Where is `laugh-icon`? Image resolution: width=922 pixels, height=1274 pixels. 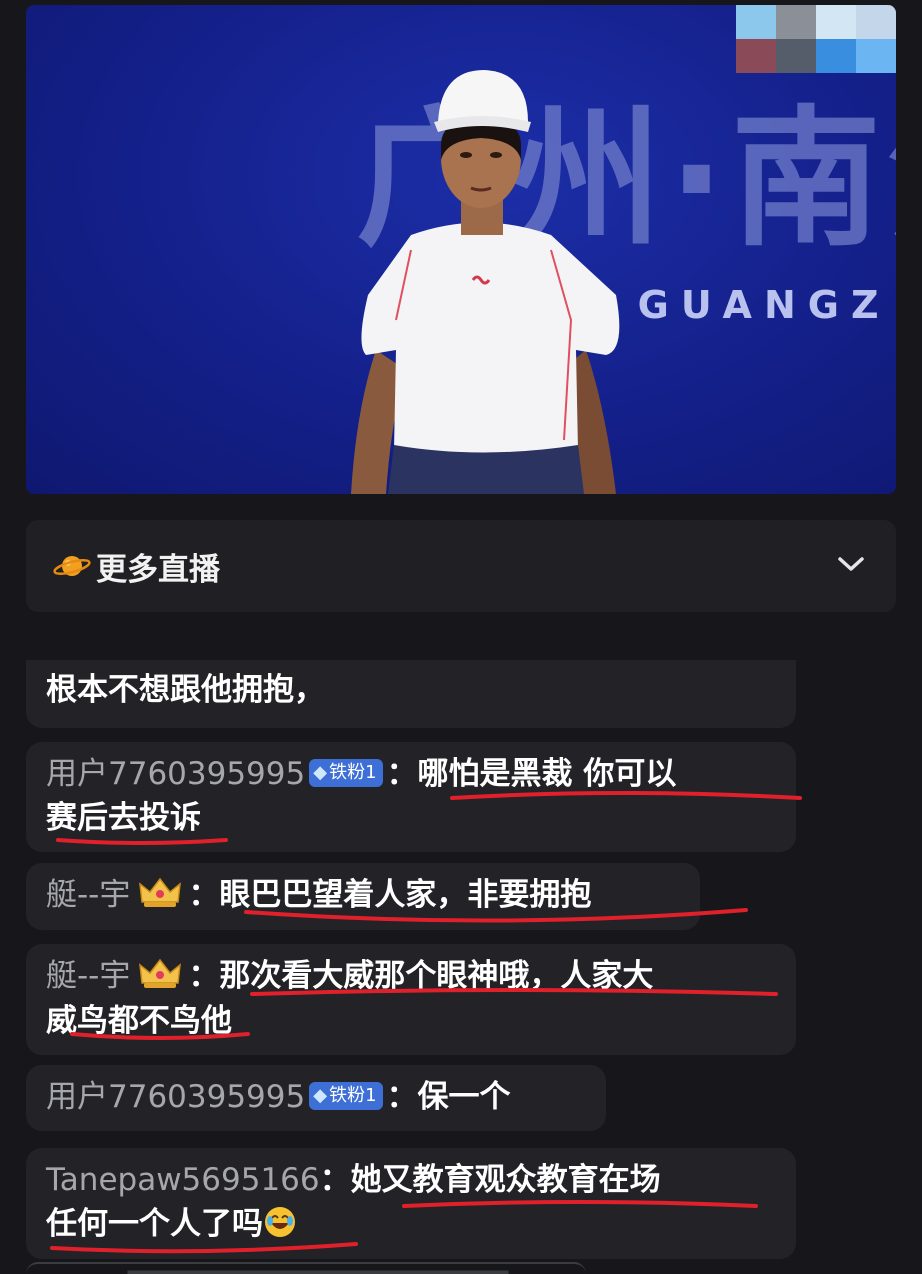
laugh-icon is located at coordinates (280, 1221).